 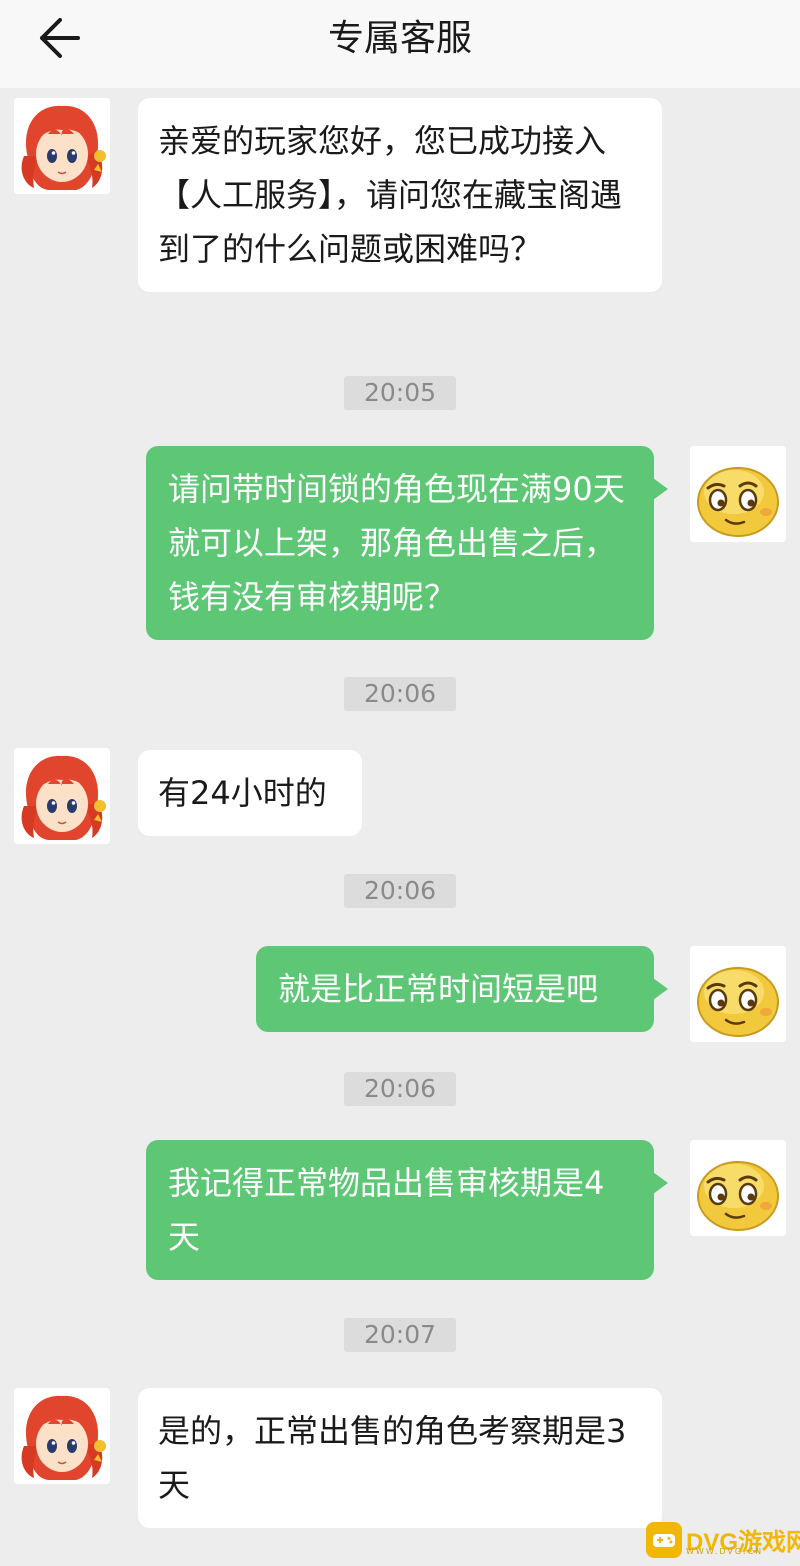 I want to click on chat-header: 专属客服, so click(x=400, y=44).